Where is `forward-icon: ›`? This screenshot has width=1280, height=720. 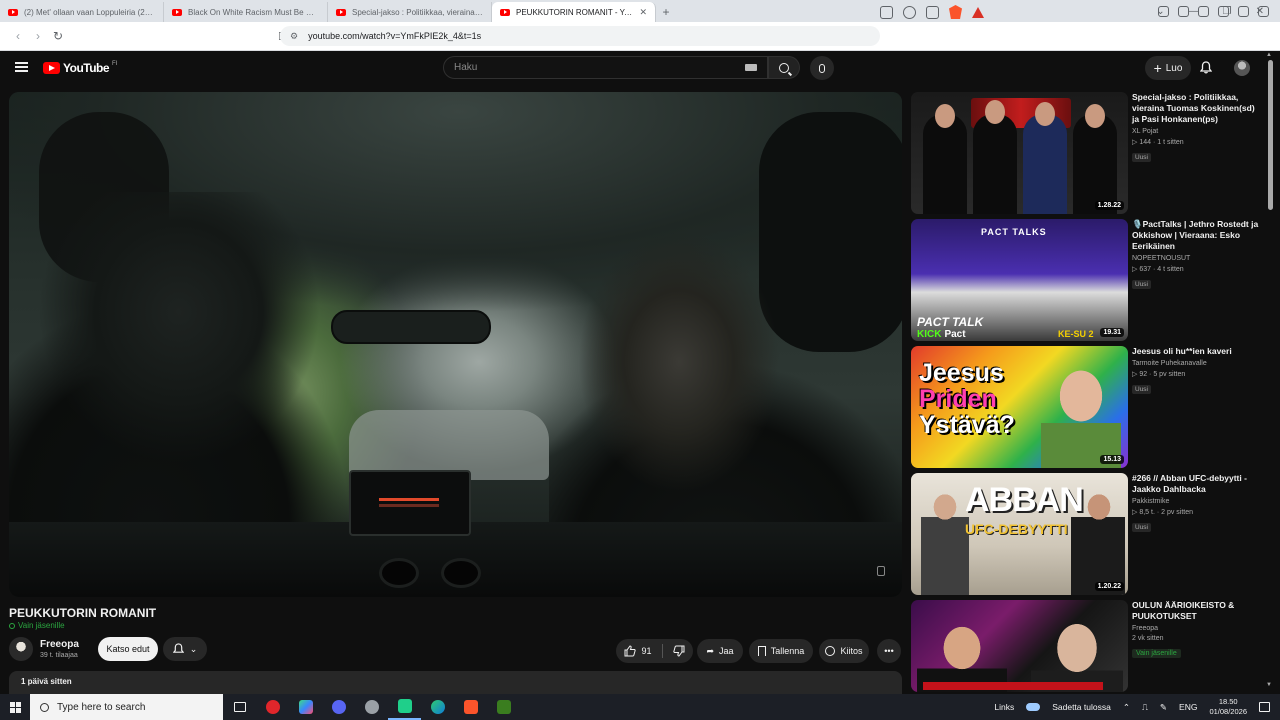 forward-icon: › is located at coordinates (38, 36).